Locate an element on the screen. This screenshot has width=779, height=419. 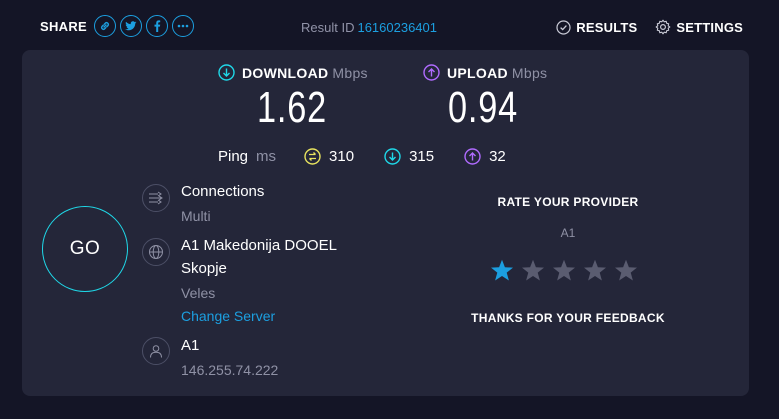
server-location: Veles is located at coordinates (198, 293).